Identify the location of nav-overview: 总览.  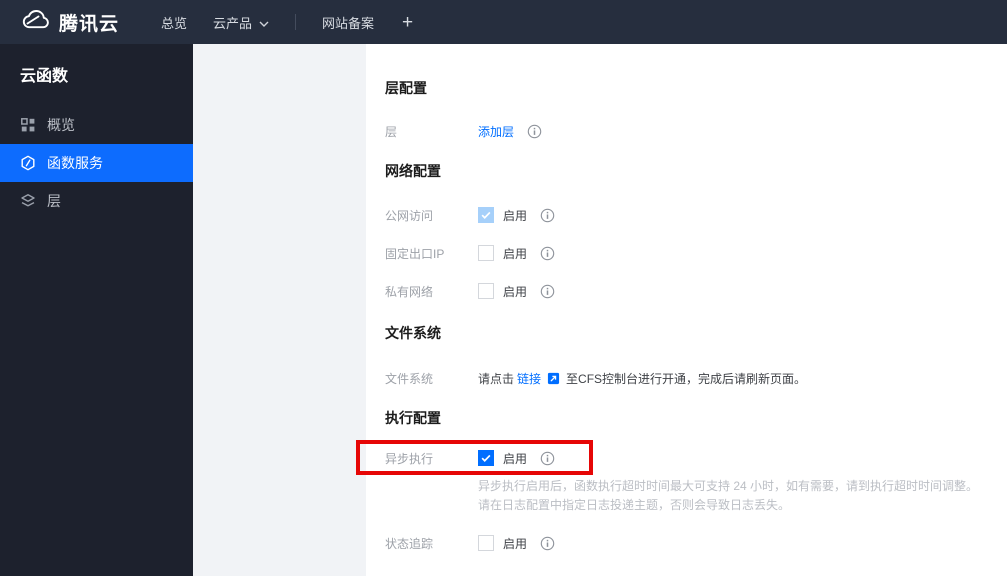
(174, 22).